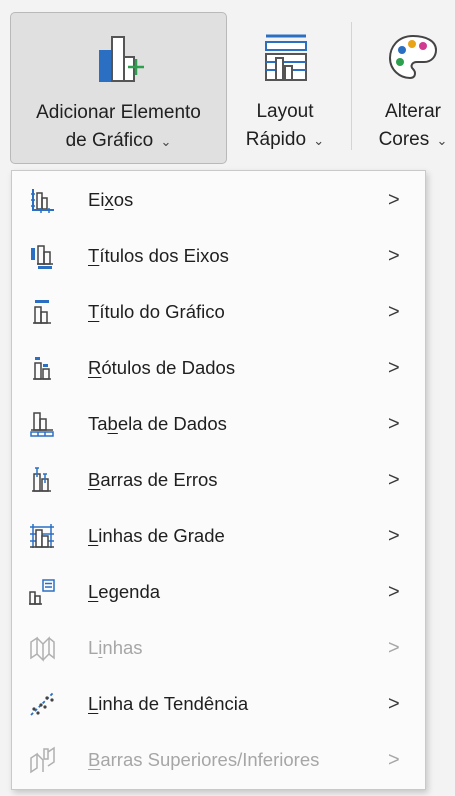 This screenshot has height=796, width=455. I want to click on menu-item-legend: Legenda >, so click(218, 592).